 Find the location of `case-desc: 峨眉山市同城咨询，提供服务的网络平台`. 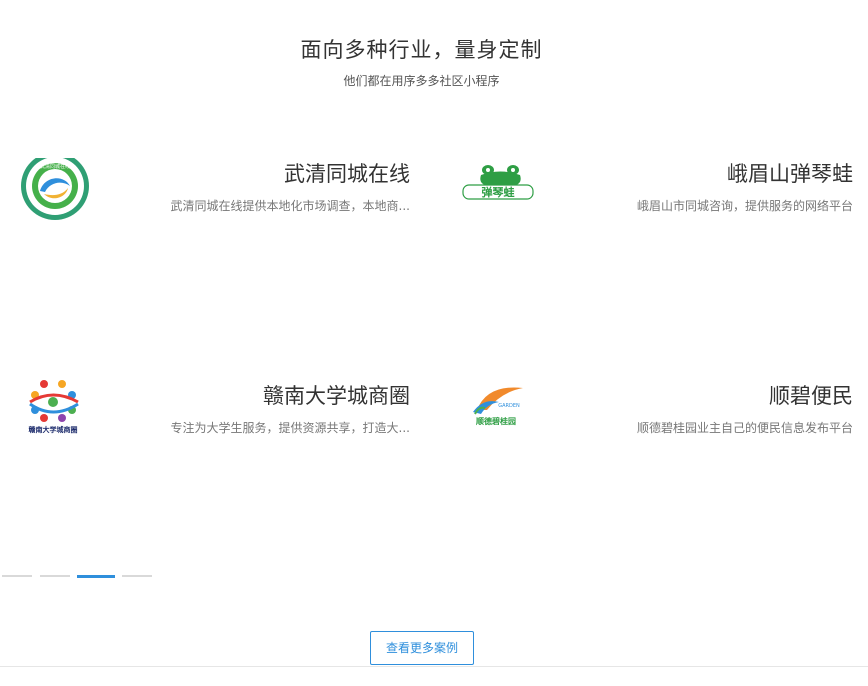

case-desc: 峨眉山市同城咨询，提供服务的网络平台 is located at coordinates (744, 206).